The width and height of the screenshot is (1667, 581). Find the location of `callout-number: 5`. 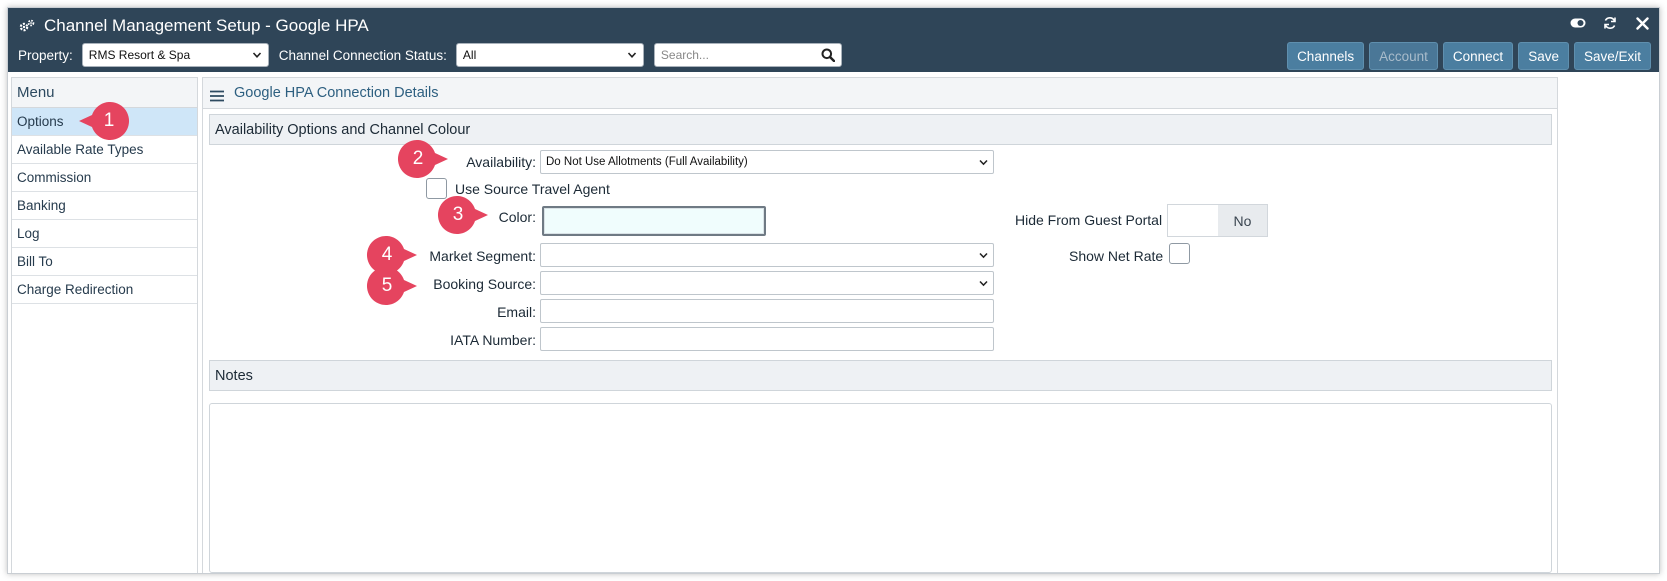

callout-number: 5 is located at coordinates (387, 285).